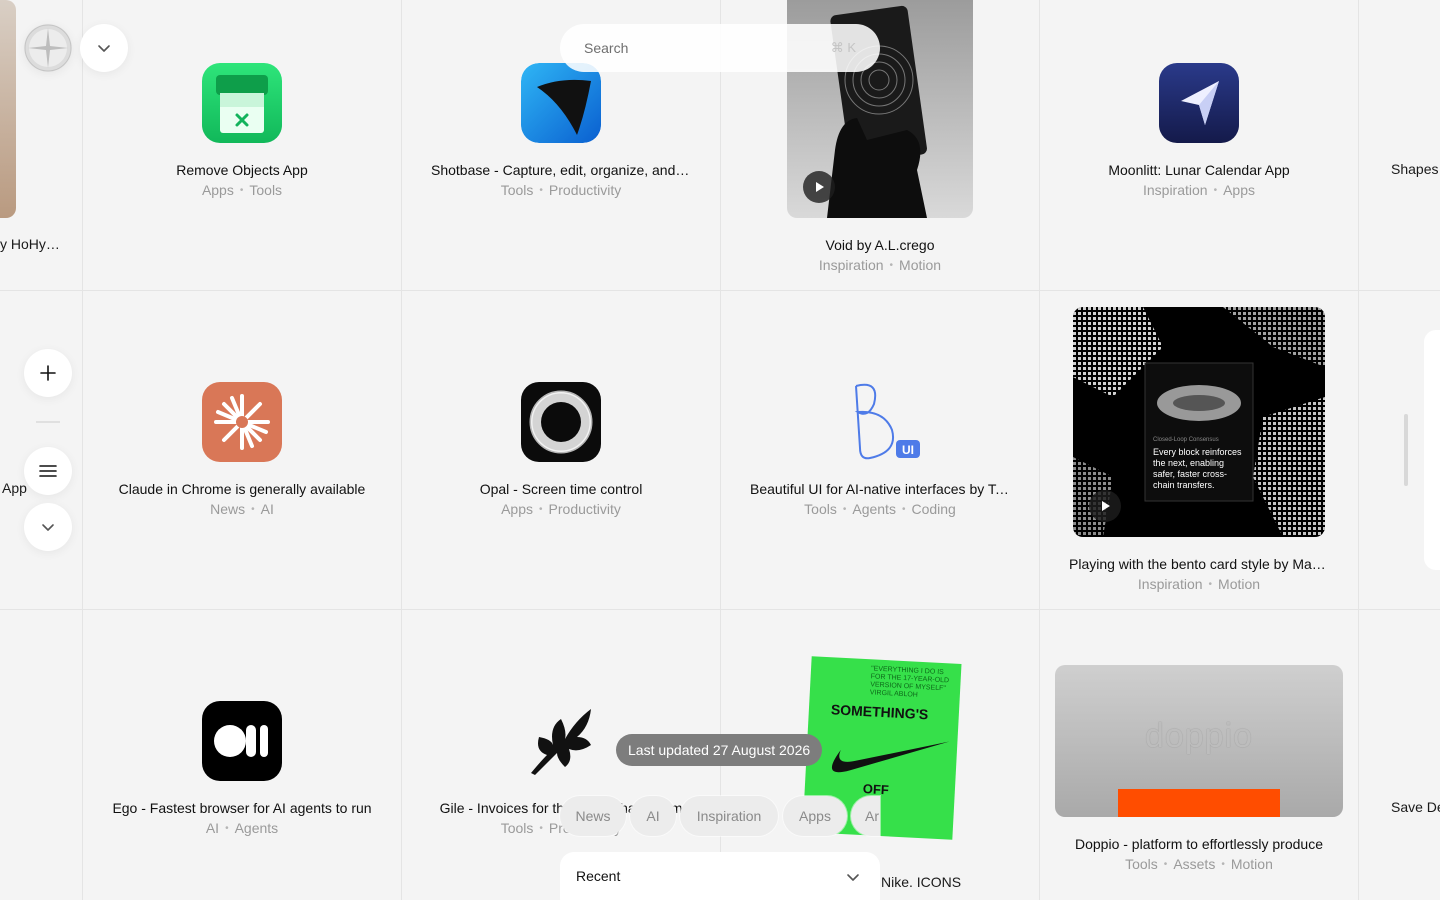 The width and height of the screenshot is (1440, 900). What do you see at coordinates (242, 422) in the screenshot?
I see `claude-app-icon` at bounding box center [242, 422].